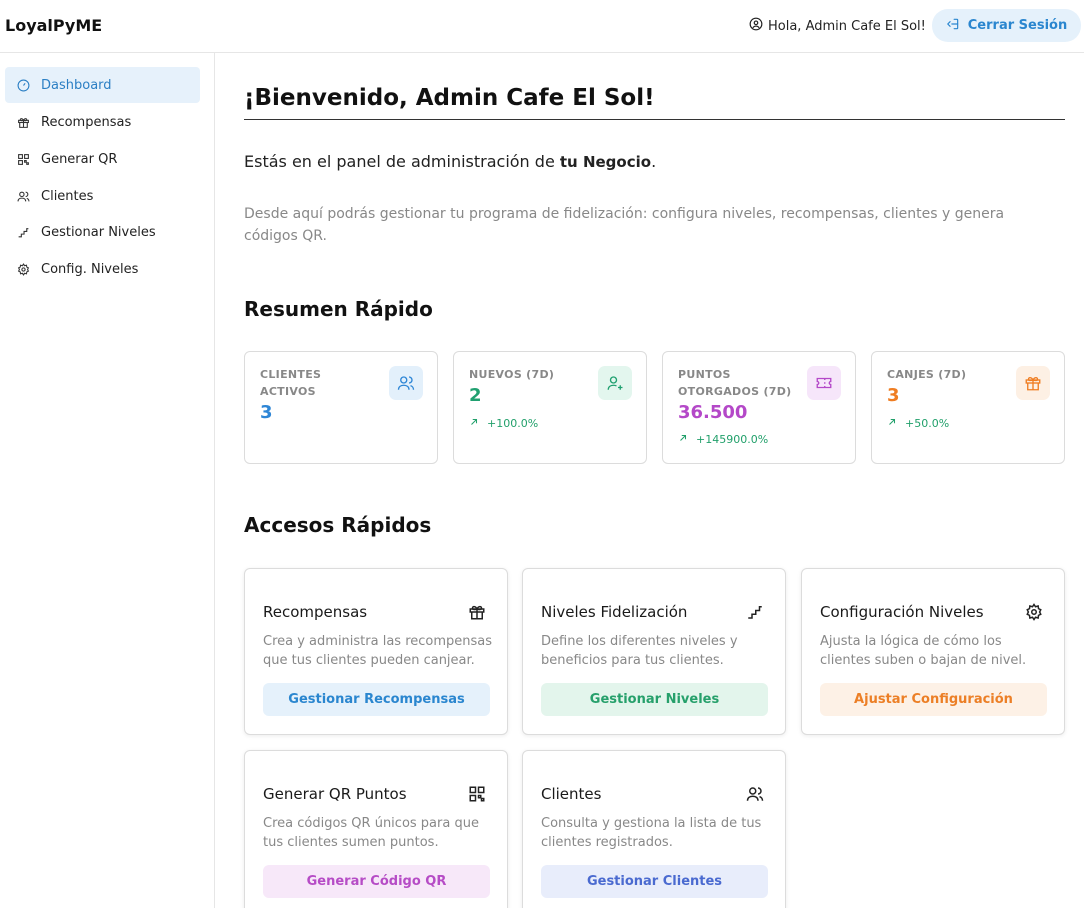 This screenshot has height=908, width=1084. I want to click on stat-delta: +145900.0%, so click(723, 439).